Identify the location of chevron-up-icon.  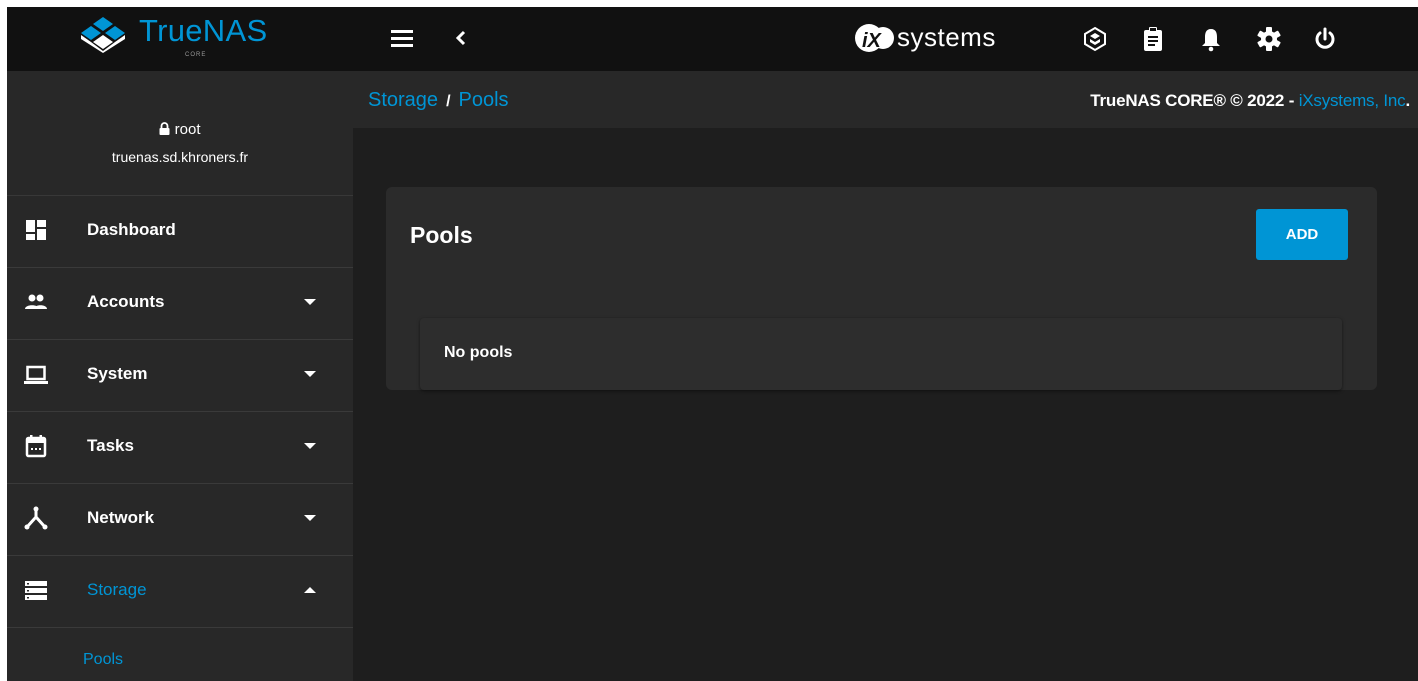
(310, 590).